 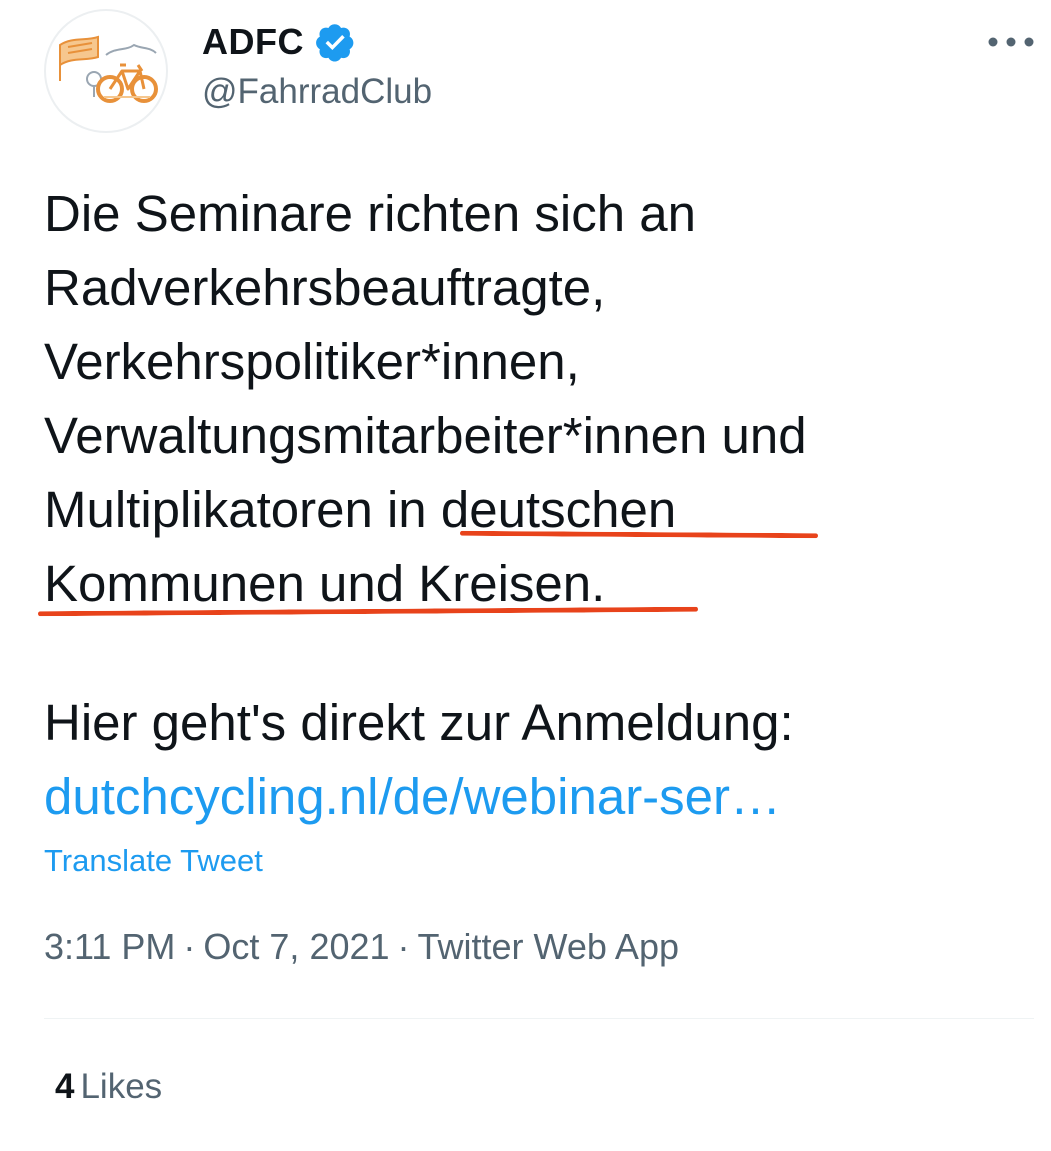 What do you see at coordinates (253, 42) in the screenshot?
I see `display-name: ADFC` at bounding box center [253, 42].